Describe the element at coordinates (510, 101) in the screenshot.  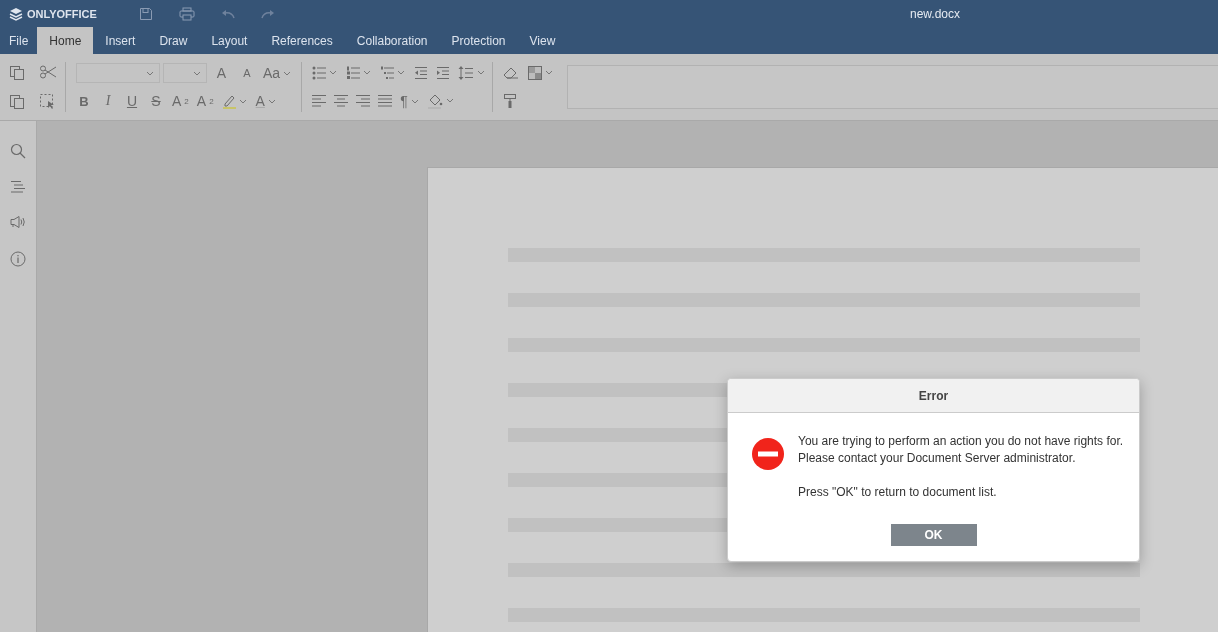
I see `paint-roller-icon` at that location.